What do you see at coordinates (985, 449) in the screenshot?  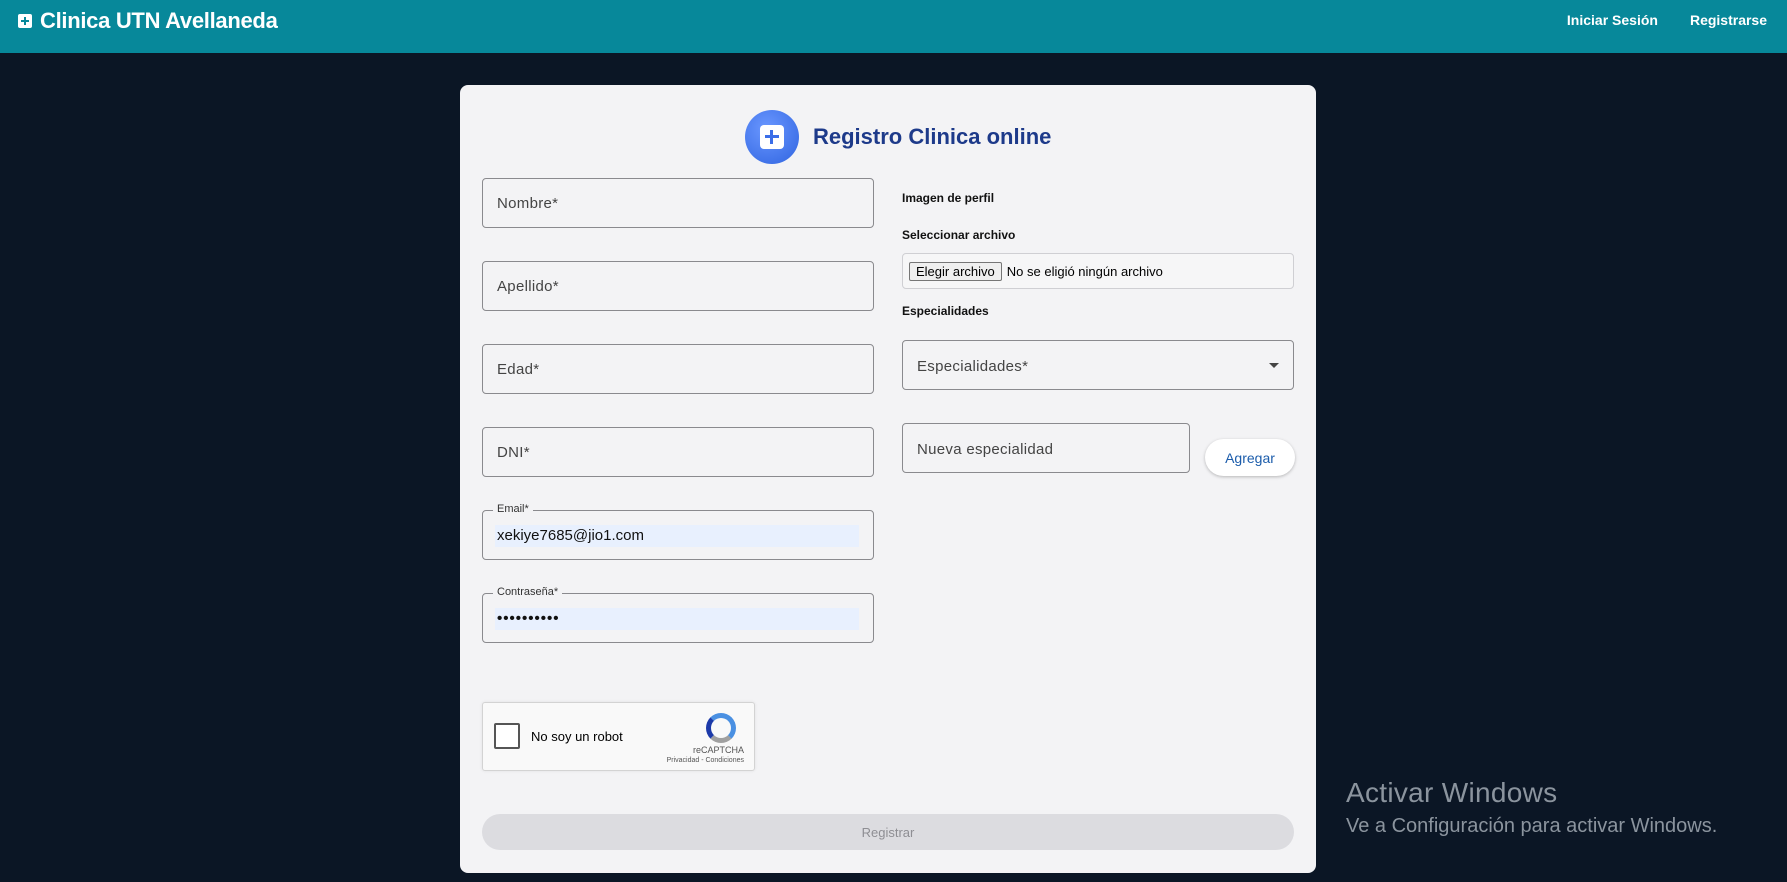 I see `new-specialty-placeholder: Nueva especialidad` at bounding box center [985, 449].